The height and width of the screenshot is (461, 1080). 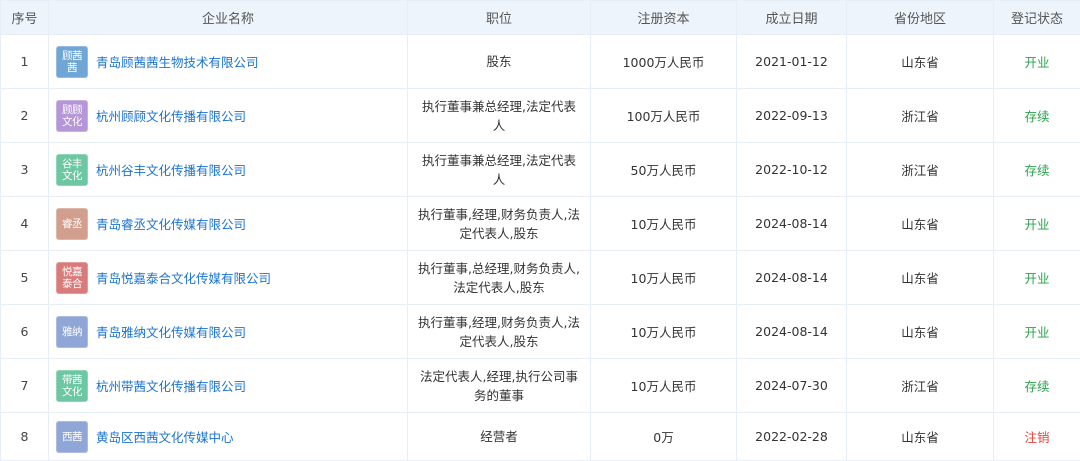 What do you see at coordinates (183, 277) in the screenshot?
I see `company-name-link: 青岛悦嘉泰合文化传媒有限公司` at bounding box center [183, 277].